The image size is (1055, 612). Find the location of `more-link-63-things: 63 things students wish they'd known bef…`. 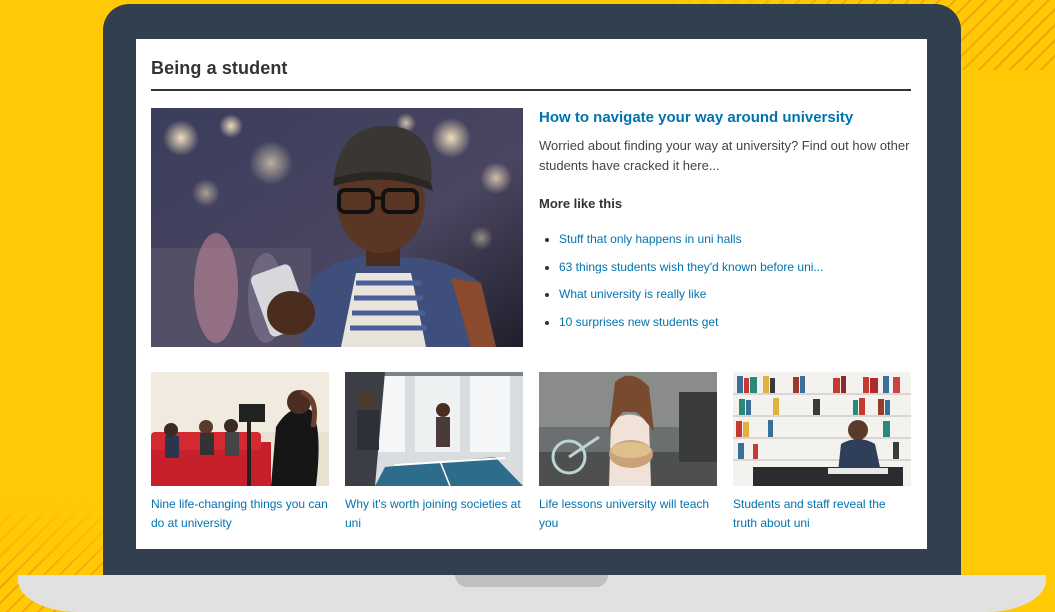

more-link-63-things: 63 things students wish they'd known bef… is located at coordinates (725, 267).